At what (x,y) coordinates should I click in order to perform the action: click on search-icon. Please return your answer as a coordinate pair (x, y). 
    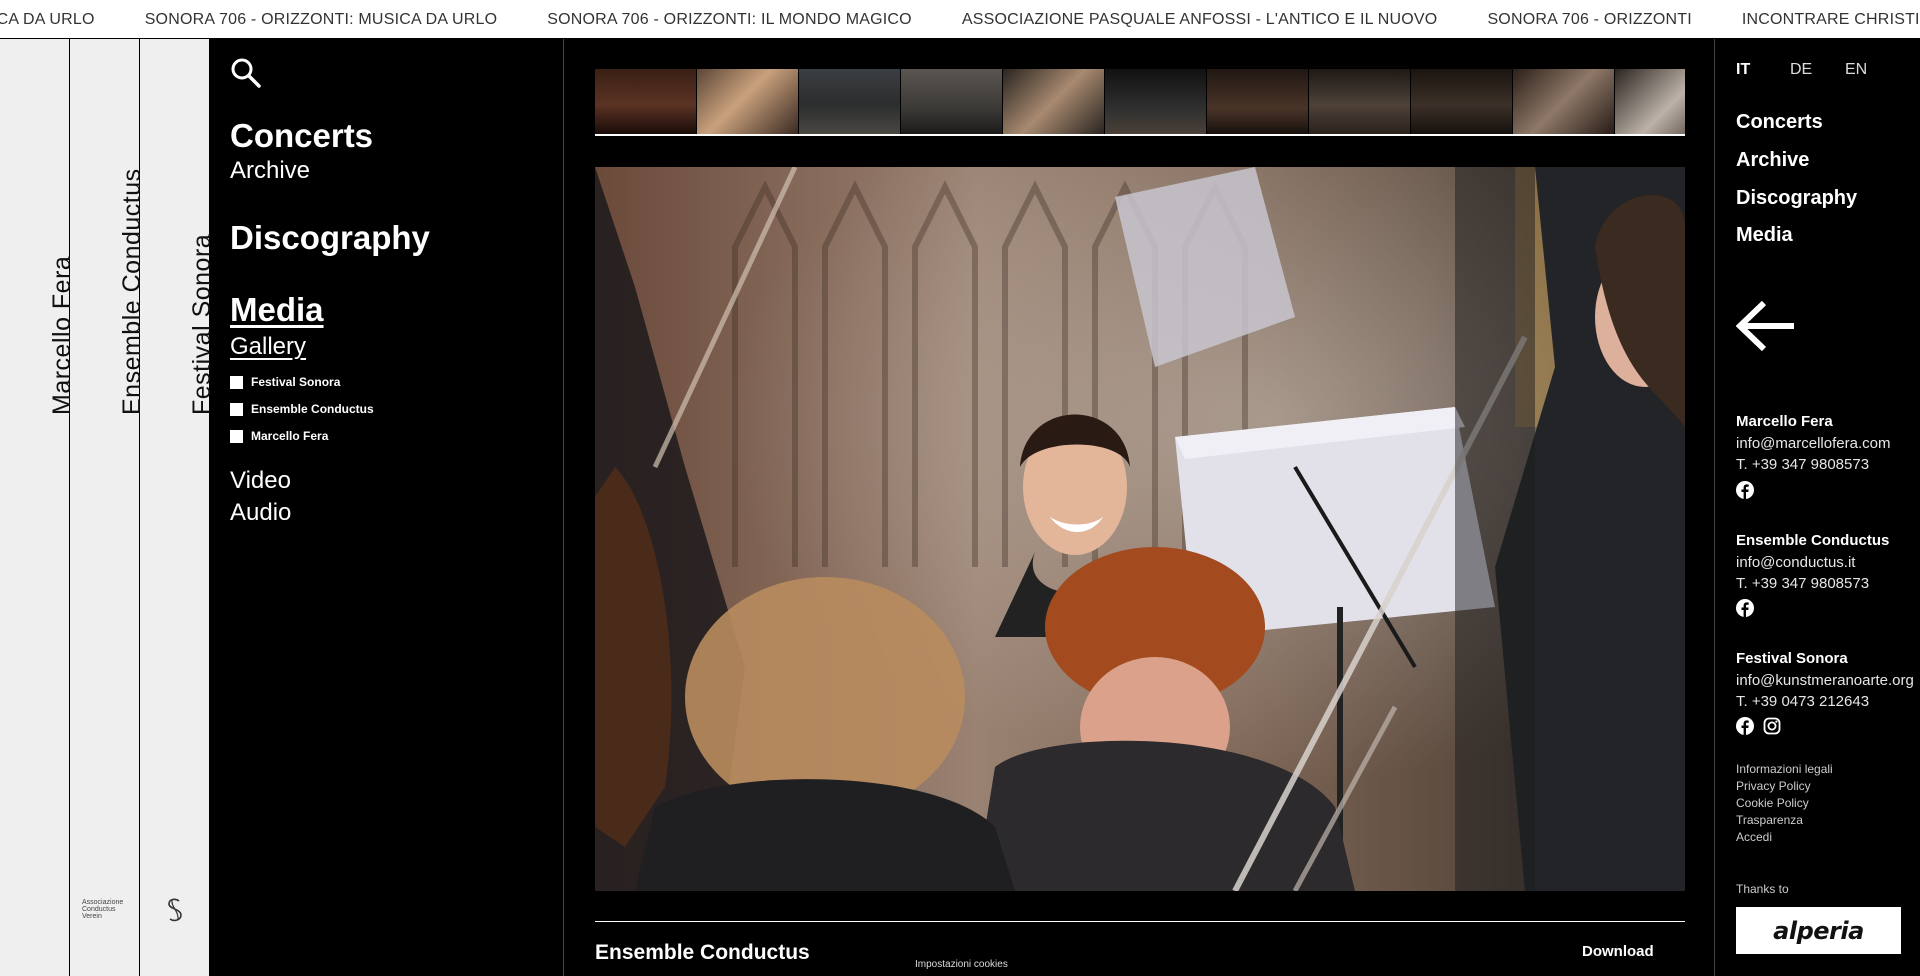
    Looking at the image, I should click on (246, 73).